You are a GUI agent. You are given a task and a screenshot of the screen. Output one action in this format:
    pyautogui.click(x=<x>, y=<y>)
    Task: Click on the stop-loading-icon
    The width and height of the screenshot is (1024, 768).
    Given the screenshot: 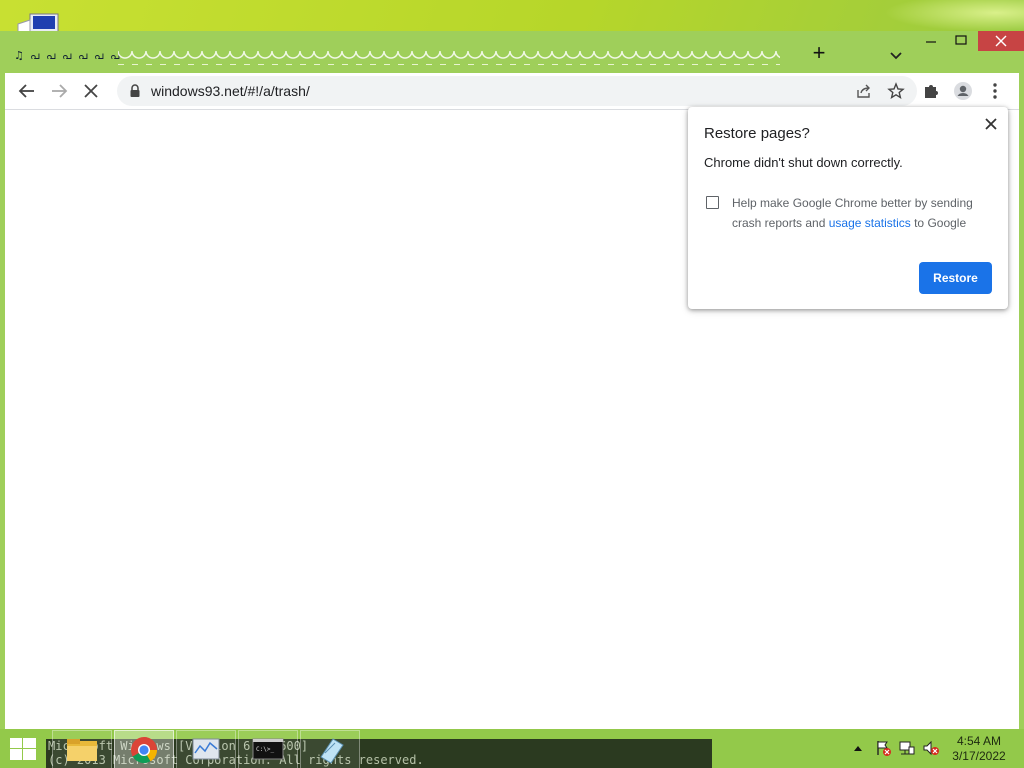 What is the action you would take?
    pyautogui.click(x=91, y=91)
    